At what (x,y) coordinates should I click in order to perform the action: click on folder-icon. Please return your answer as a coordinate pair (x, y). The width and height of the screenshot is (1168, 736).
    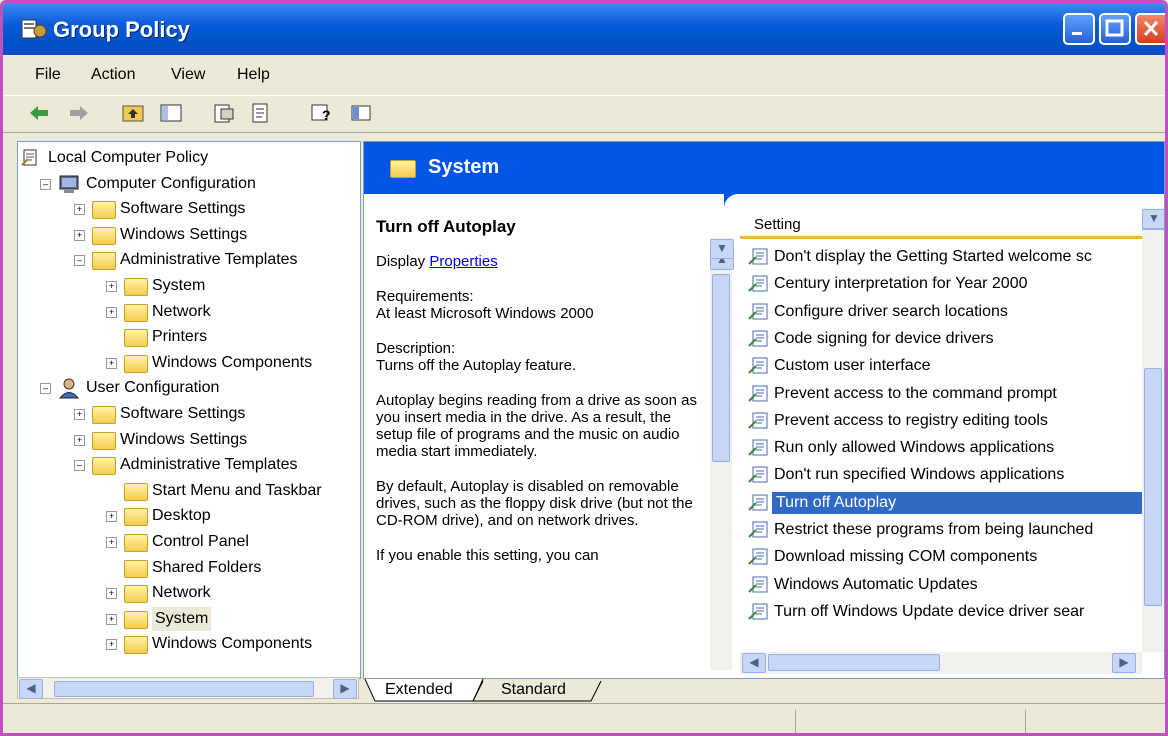
    Looking at the image, I should click on (136, 645).